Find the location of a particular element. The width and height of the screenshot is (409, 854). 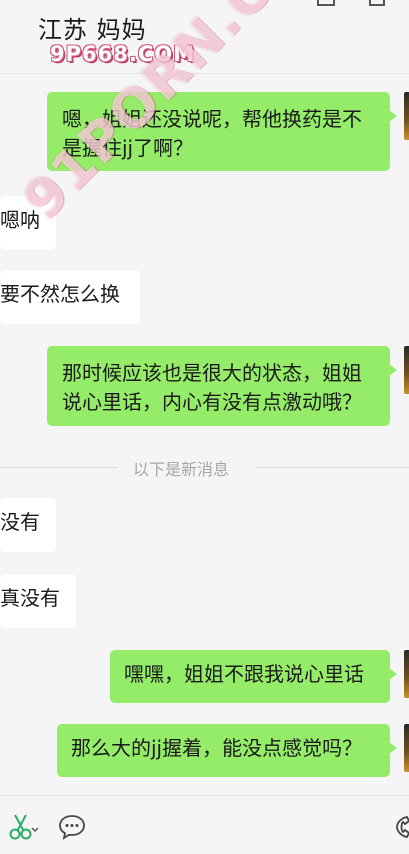

chat-bubble-icon is located at coordinates (72, 827).